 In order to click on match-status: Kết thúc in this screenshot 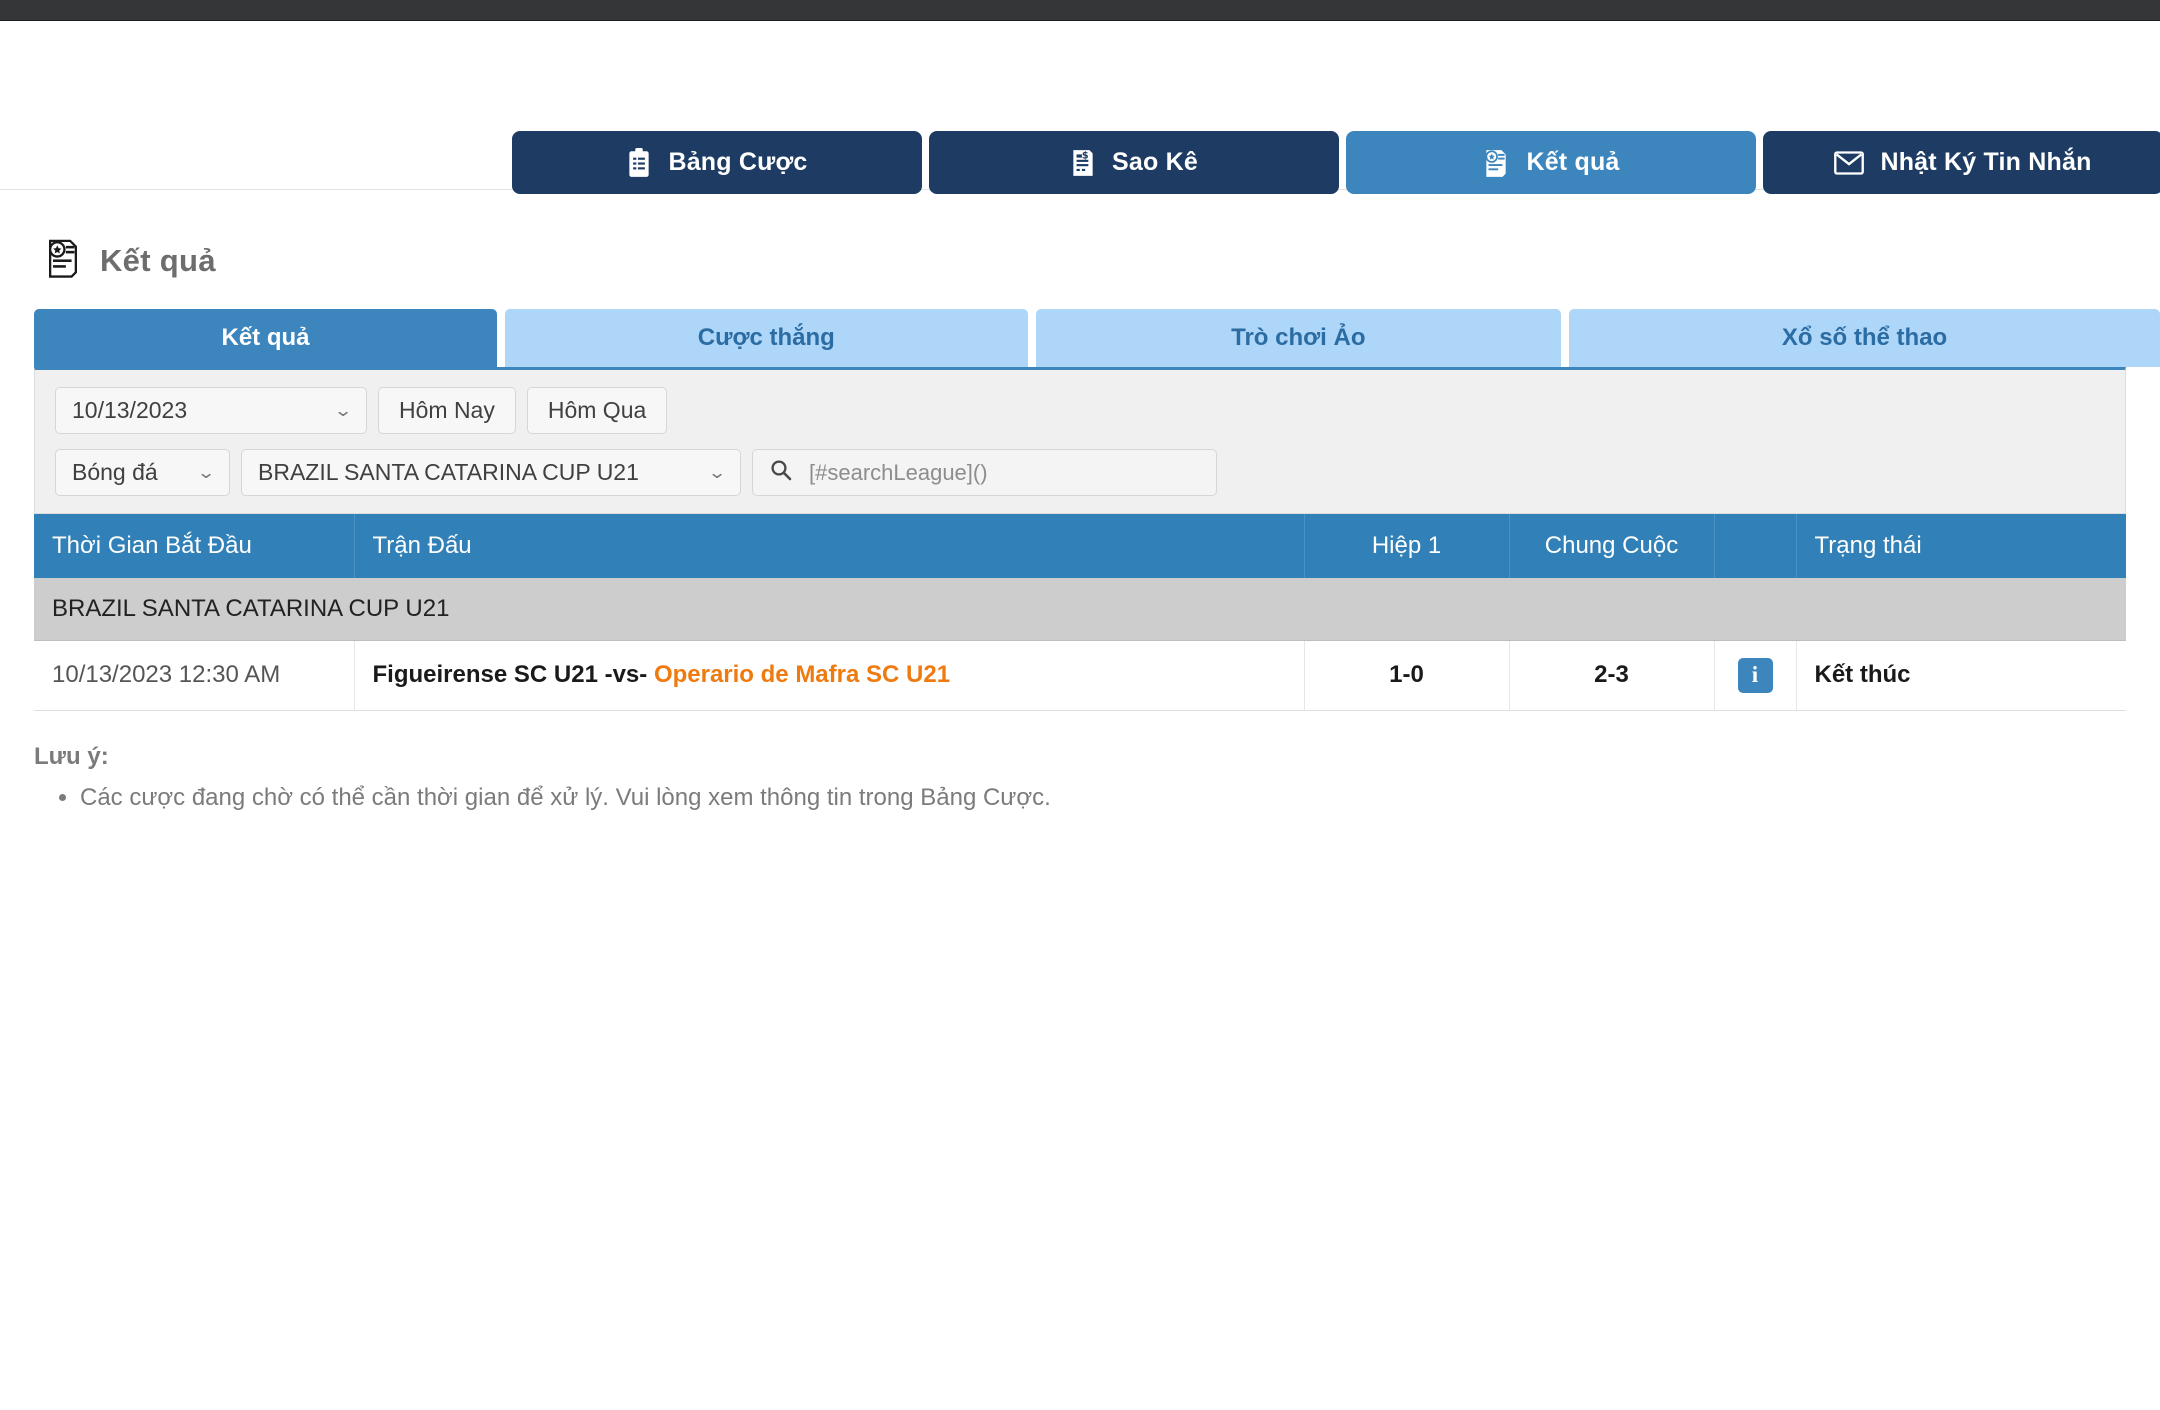, I will do `click(1961, 675)`.